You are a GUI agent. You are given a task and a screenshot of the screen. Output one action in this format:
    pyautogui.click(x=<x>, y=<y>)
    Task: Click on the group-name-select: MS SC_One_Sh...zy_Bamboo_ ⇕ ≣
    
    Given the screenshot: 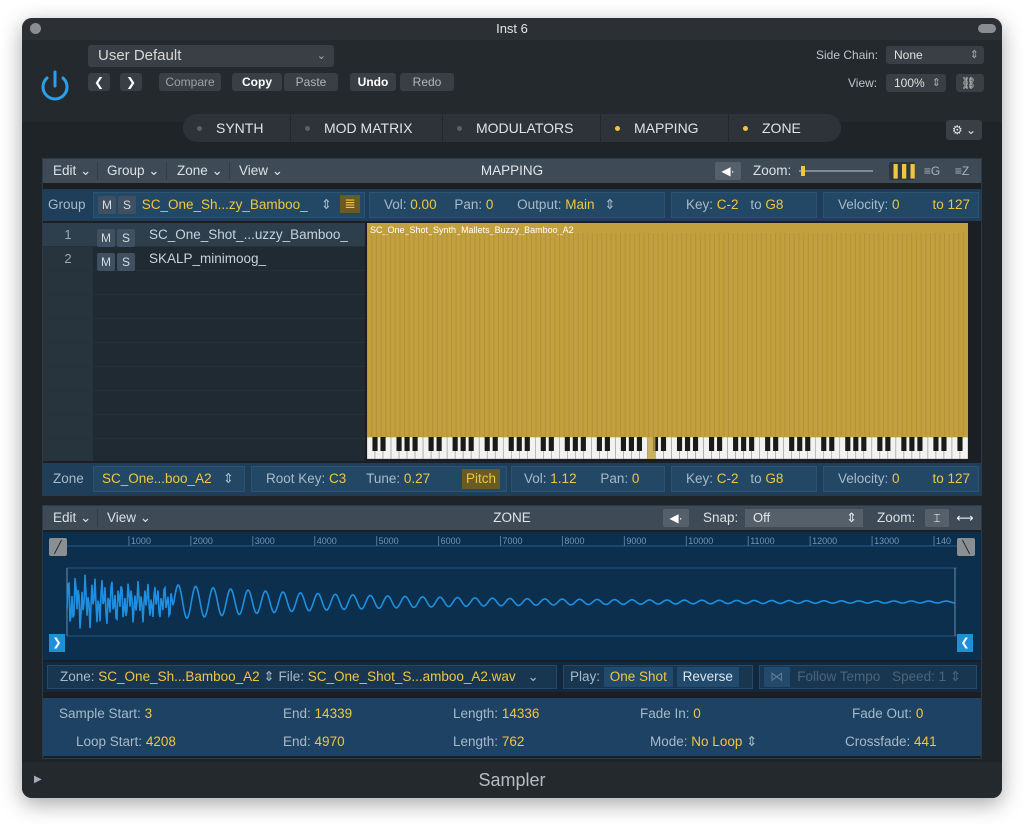 What is the action you would take?
    pyautogui.click(x=229, y=205)
    